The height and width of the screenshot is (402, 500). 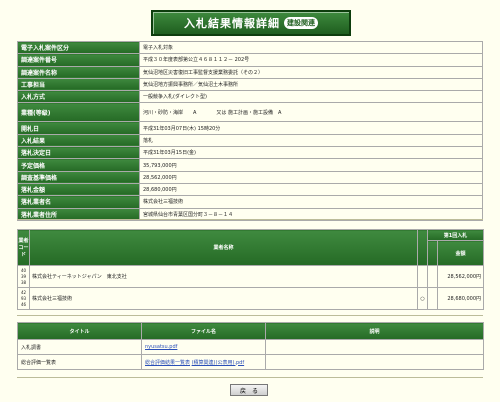 I want to click on info-label: 調達案件番号, so click(x=78, y=60).